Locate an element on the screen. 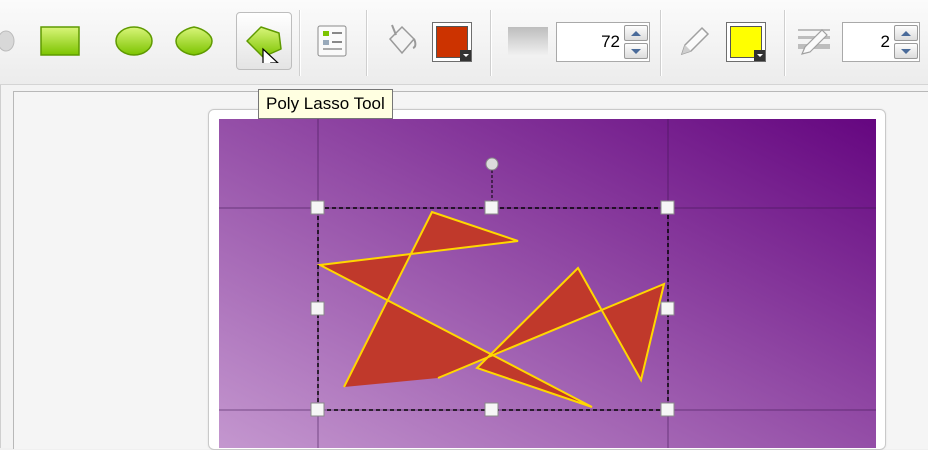 The image size is (928, 450). resize-handle-top is located at coordinates (491, 207).